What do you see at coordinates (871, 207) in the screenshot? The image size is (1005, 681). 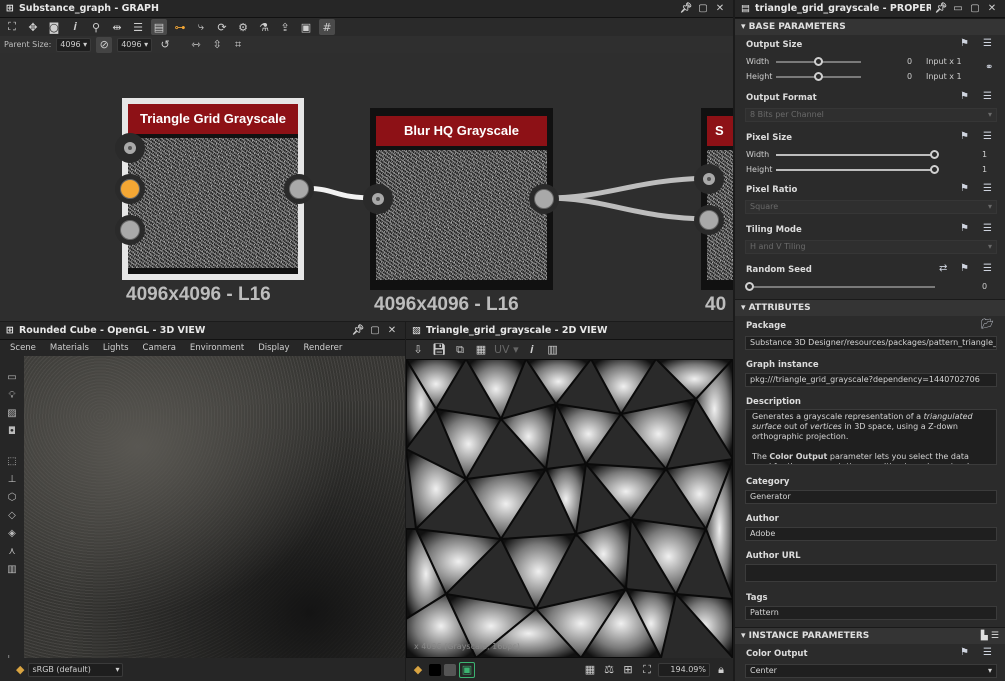 I see `pixel-ratio-select: Square ▾` at bounding box center [871, 207].